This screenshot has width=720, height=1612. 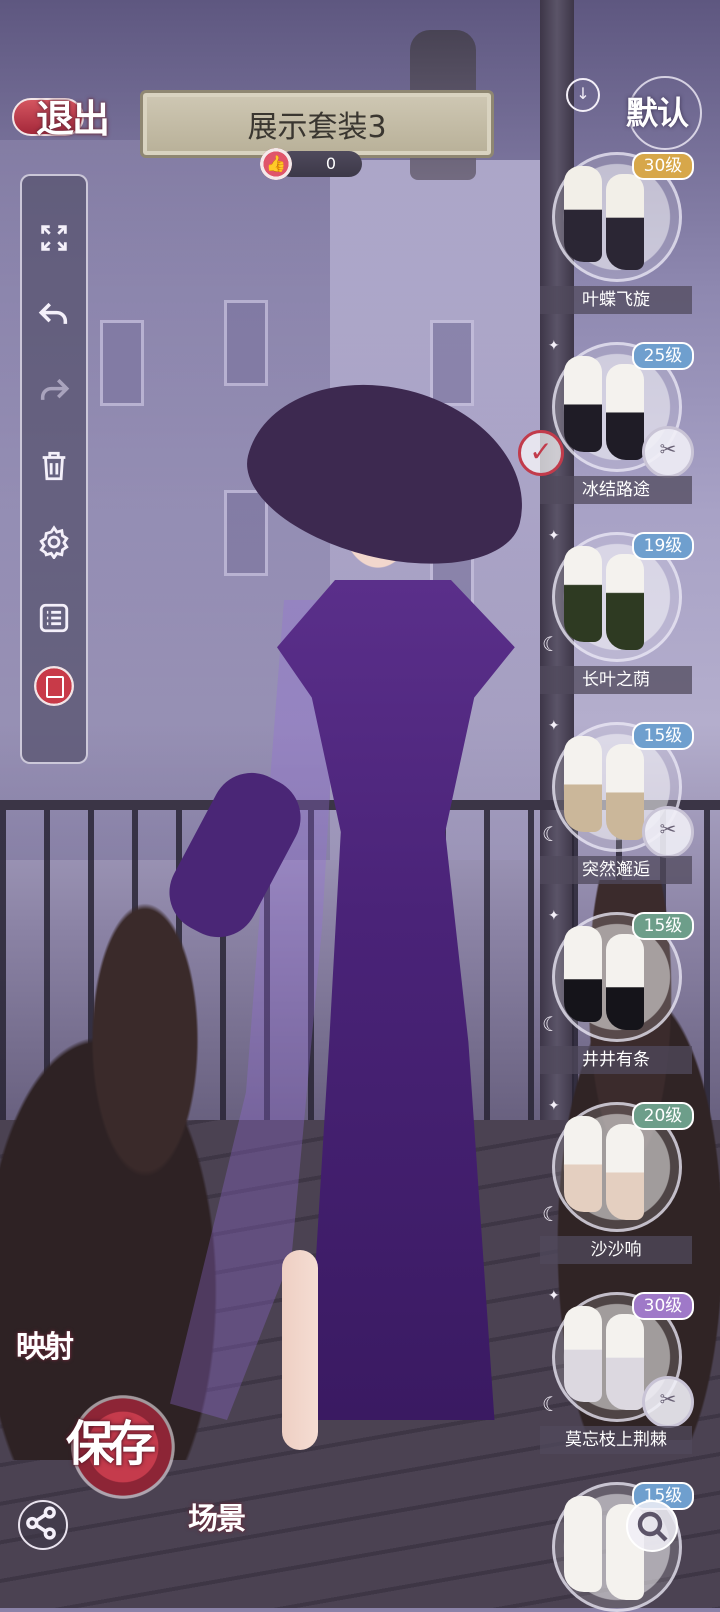 I want to click on selected-check-icon: ✓, so click(x=541, y=453).